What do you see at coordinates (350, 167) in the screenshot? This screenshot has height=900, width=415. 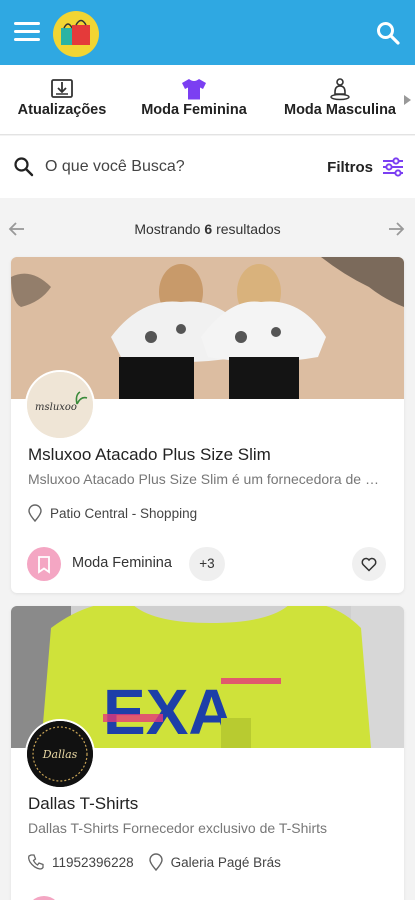 I see `filters-label: Filtros` at bounding box center [350, 167].